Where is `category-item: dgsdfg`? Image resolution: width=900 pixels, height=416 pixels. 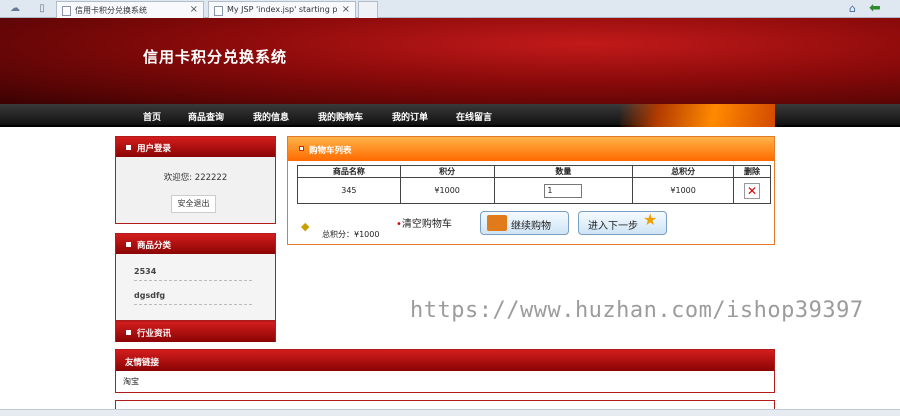
category-item: dgsdfg is located at coordinates (193, 298).